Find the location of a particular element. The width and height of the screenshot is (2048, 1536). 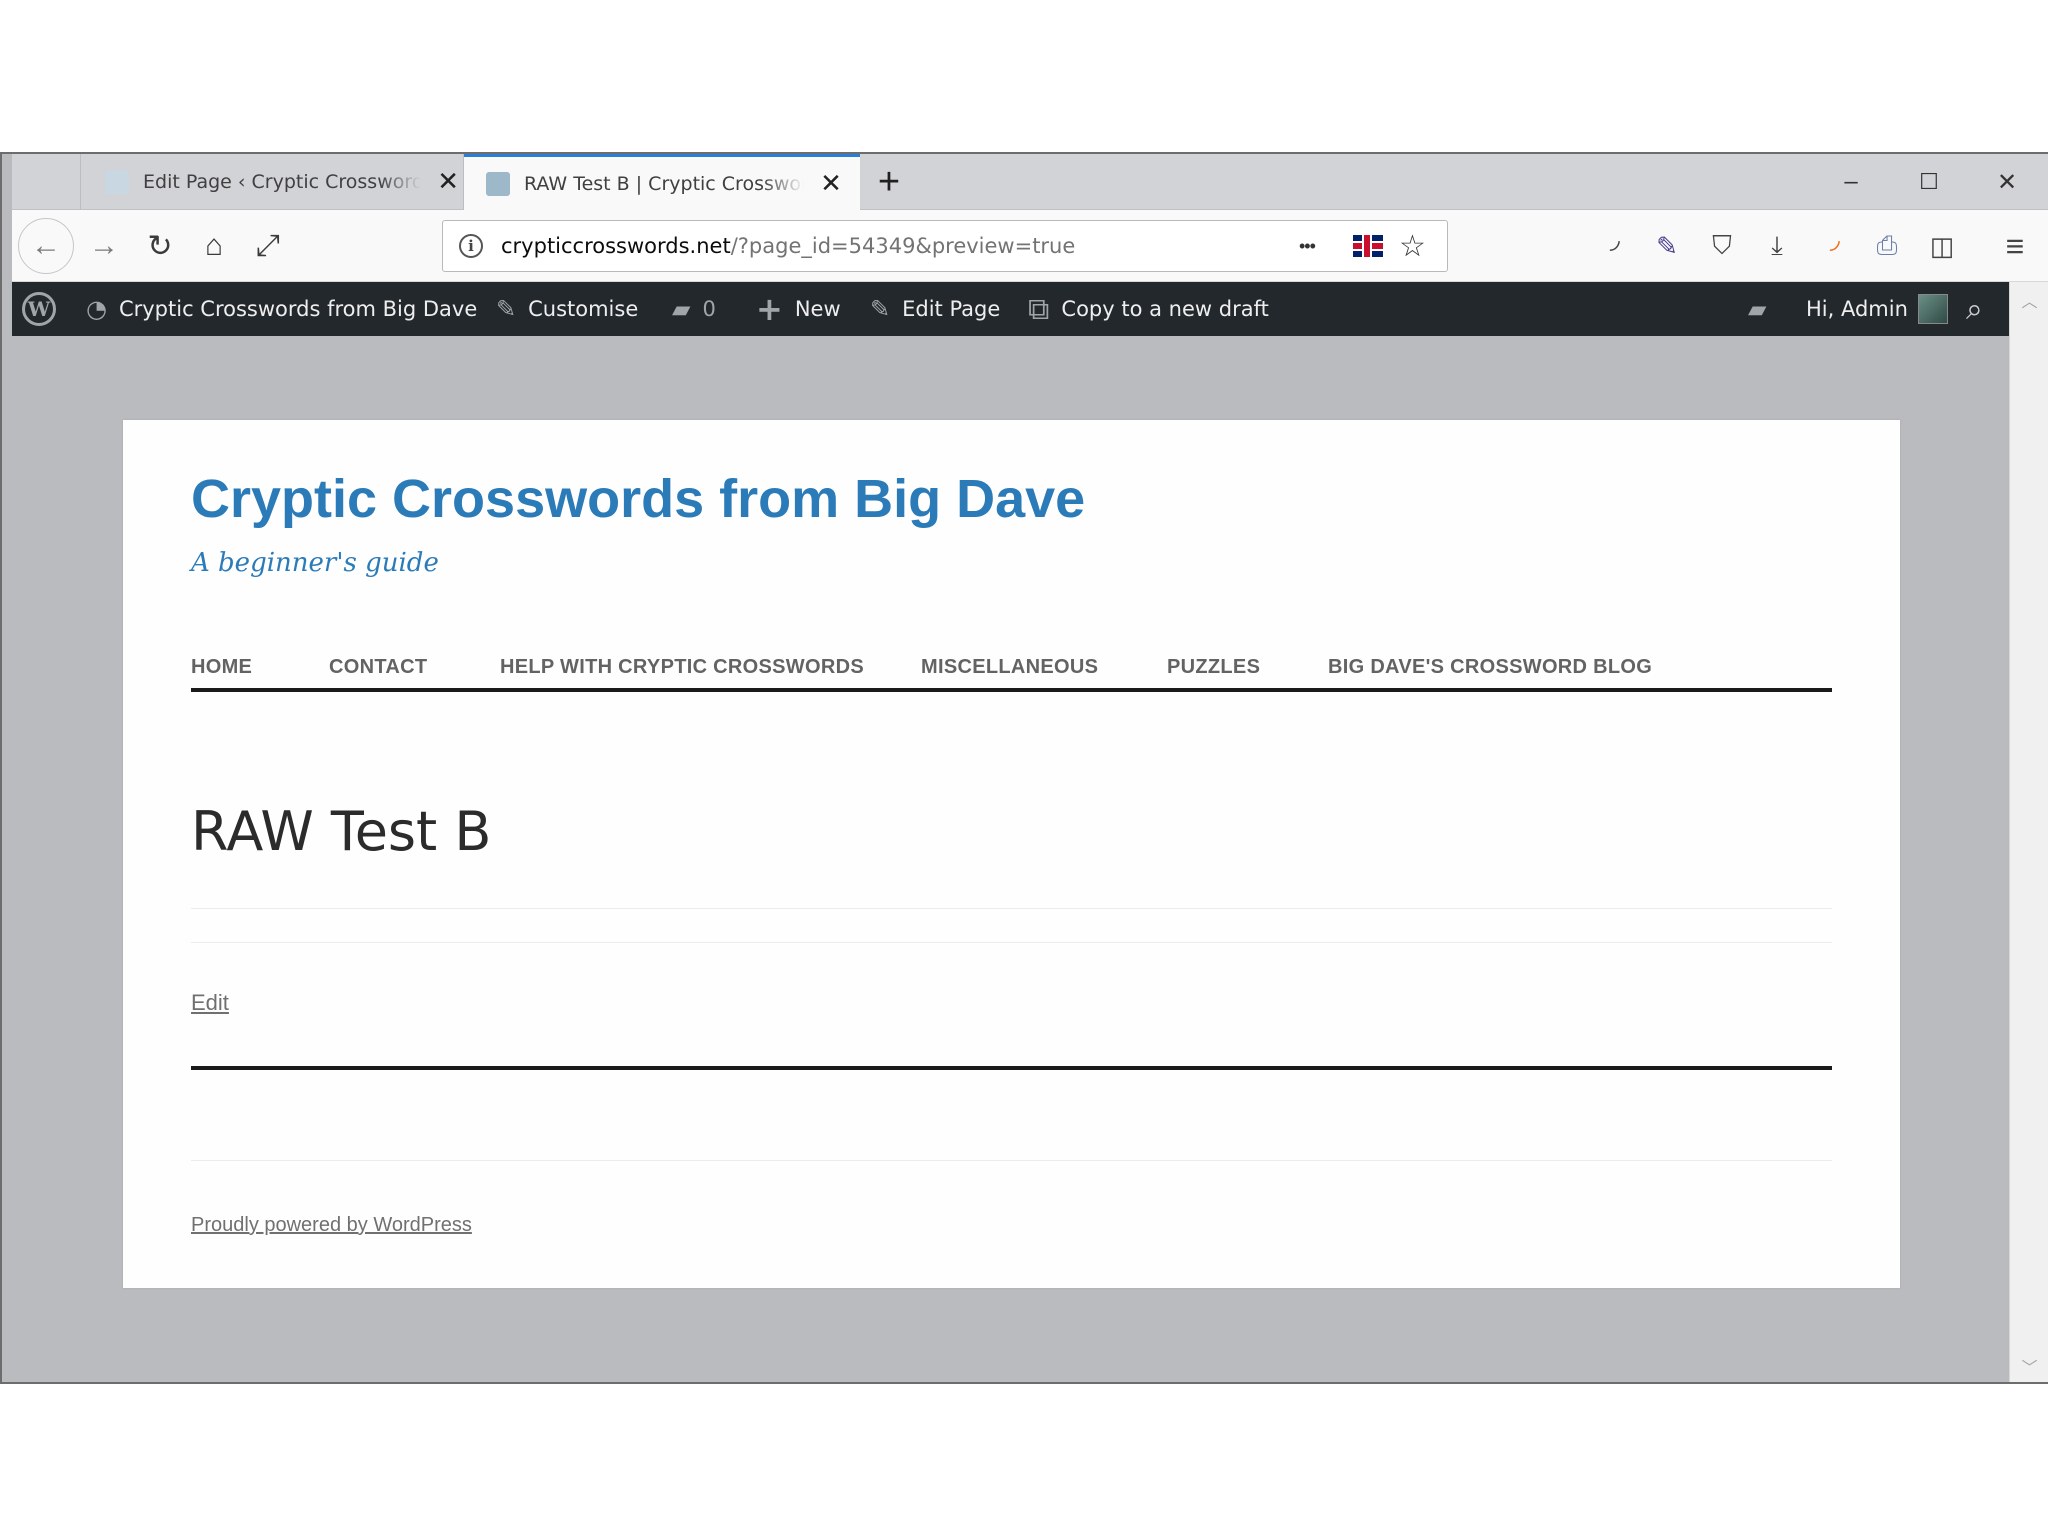

site-tagline: A beginner's guide is located at coordinates (315, 563).